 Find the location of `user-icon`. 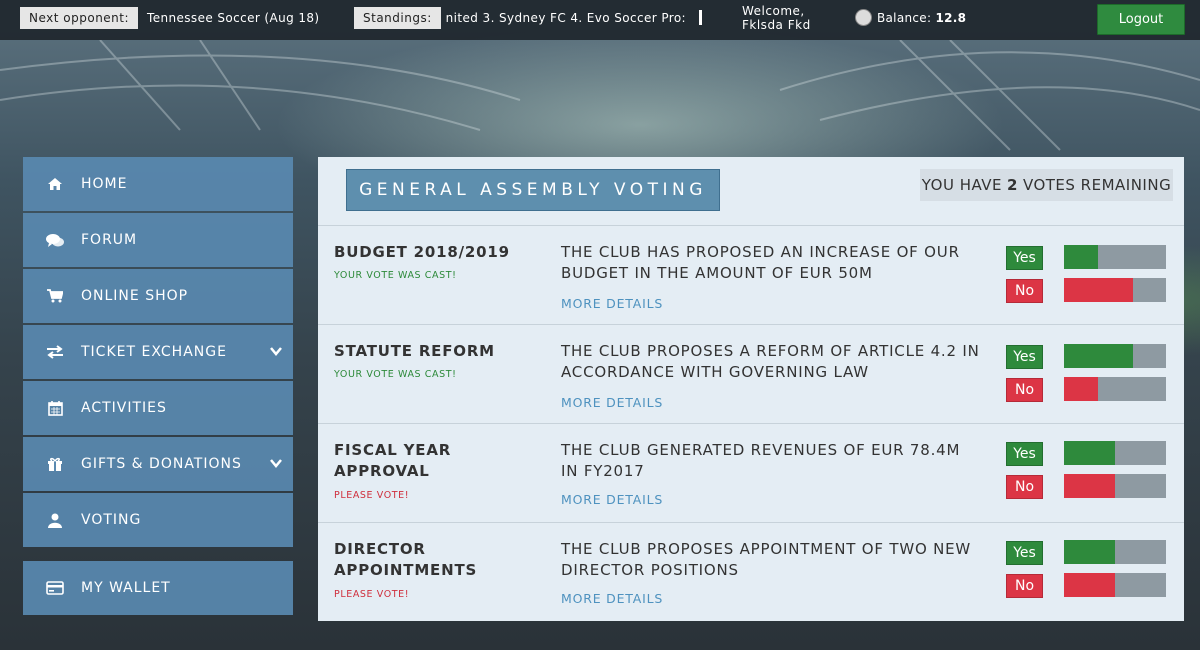

user-icon is located at coordinates (55, 520).